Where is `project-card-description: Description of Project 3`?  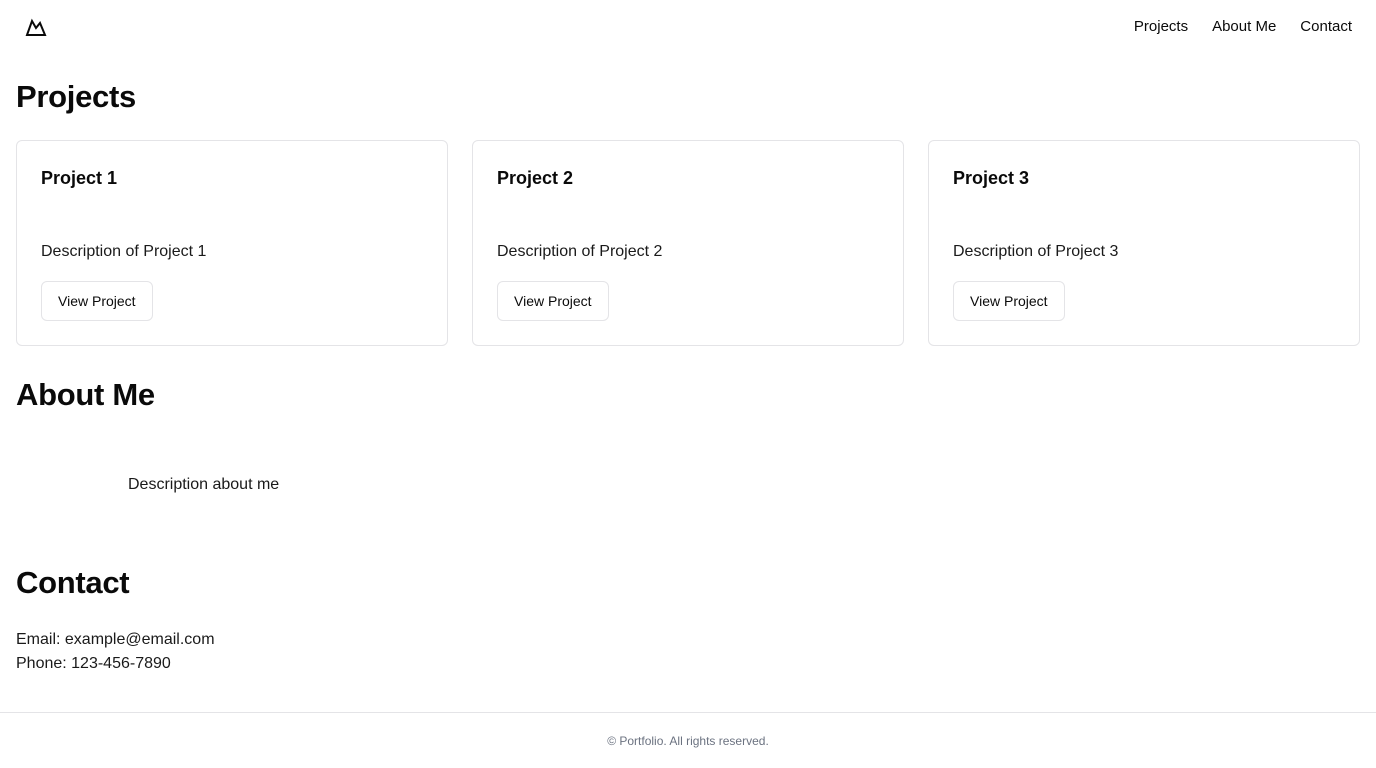
project-card-description: Description of Project 3 is located at coordinates (1036, 251).